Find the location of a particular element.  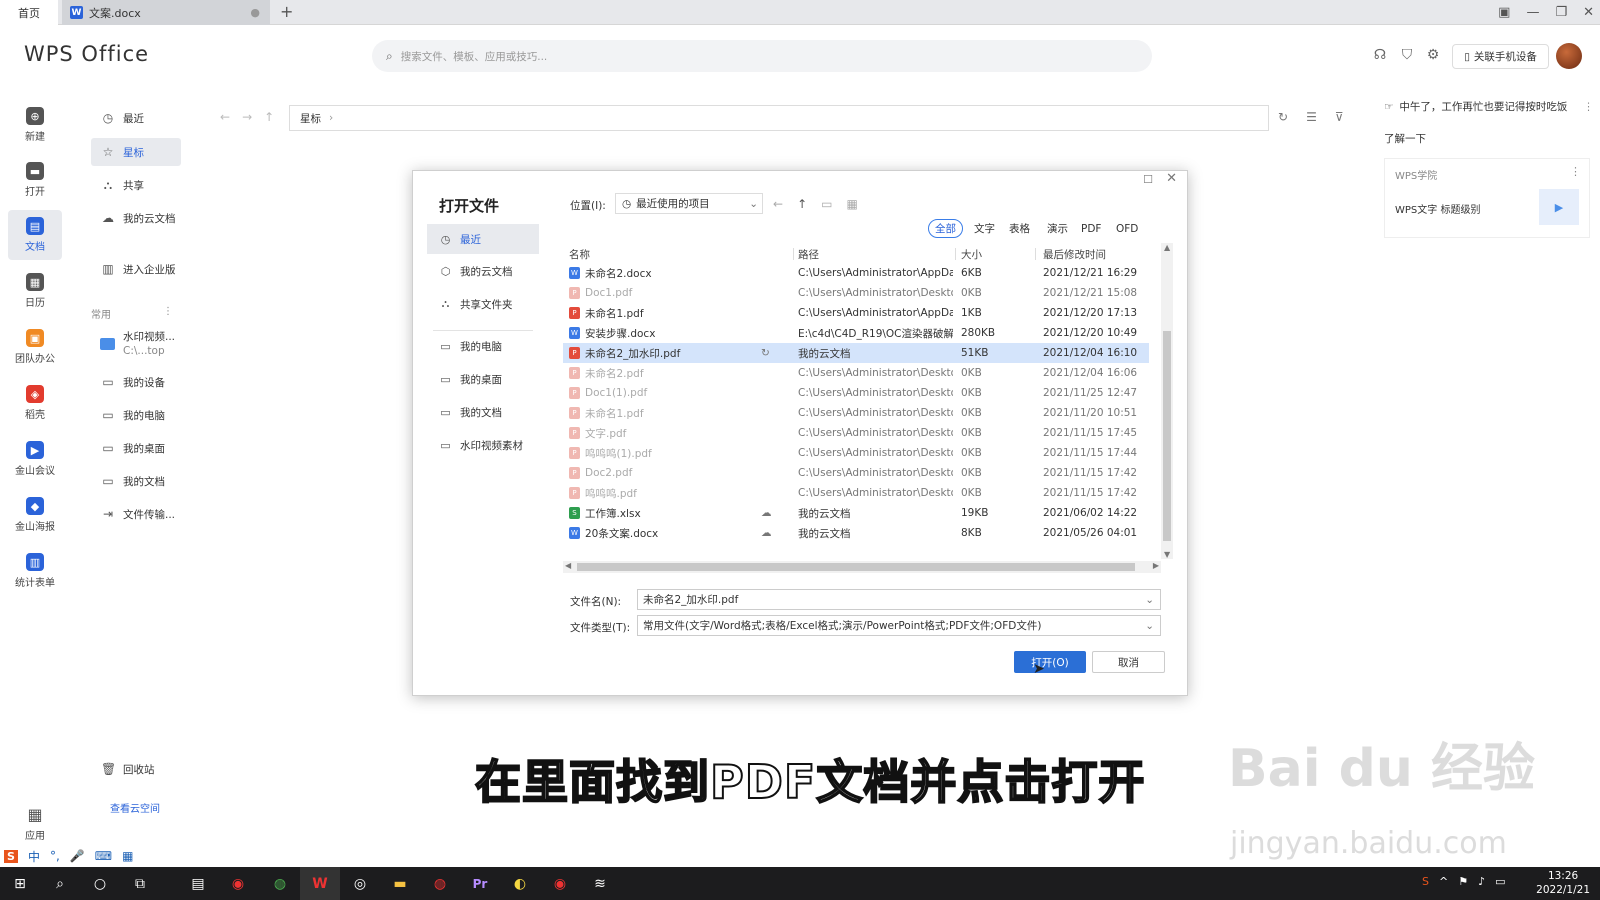

filter-tab: 全部 is located at coordinates (945, 228).